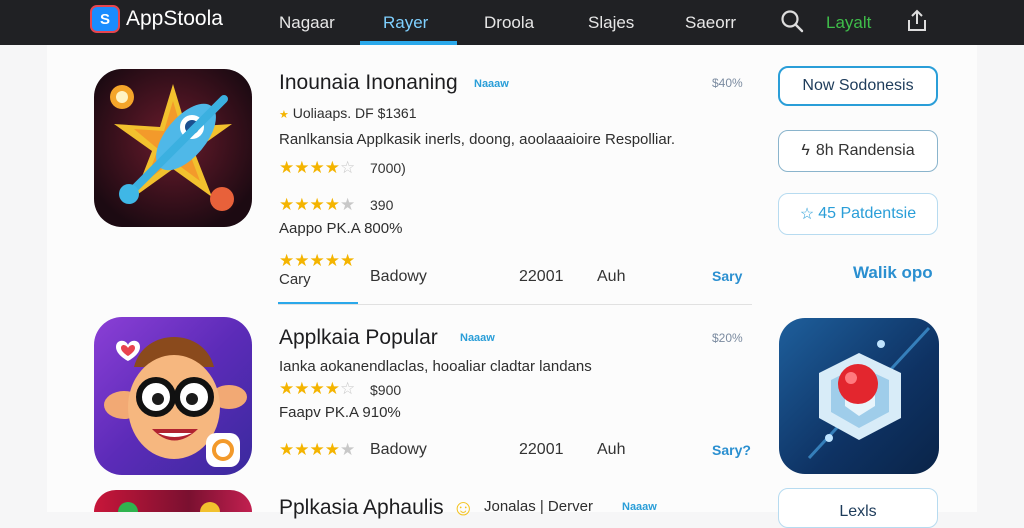  I want to click on tertiary-action-button: ☆ 45 Patdentsie, so click(858, 214).